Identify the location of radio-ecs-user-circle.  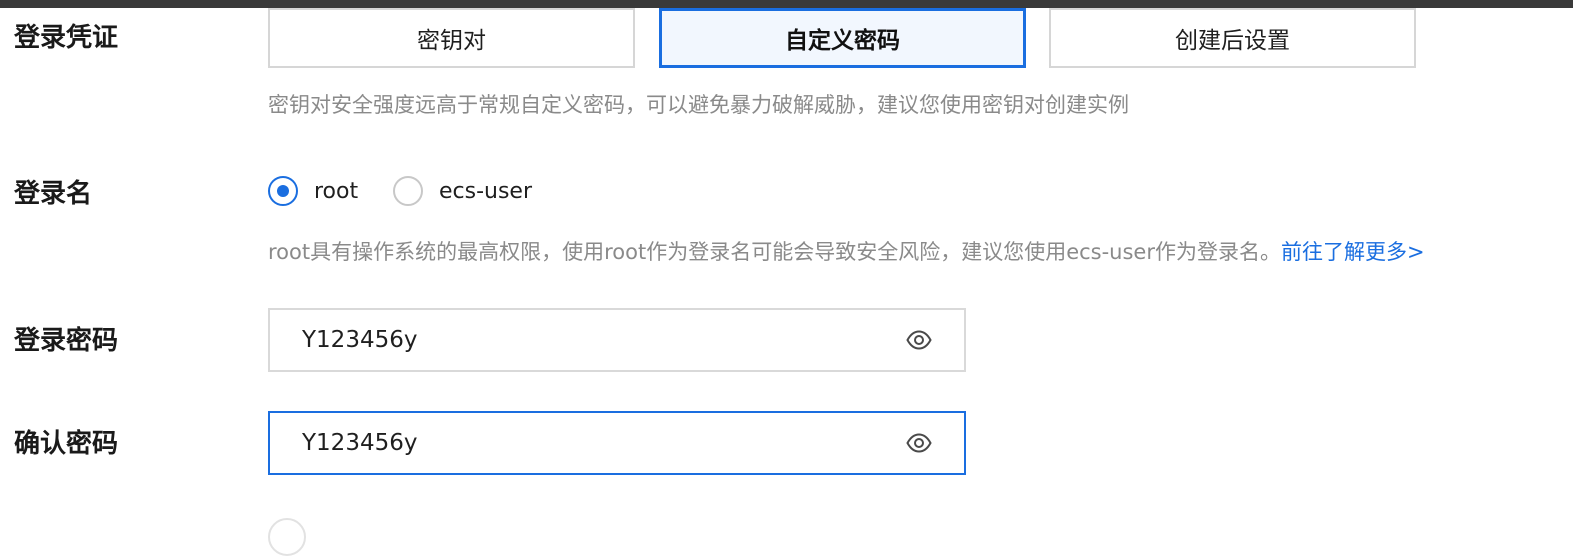
(408, 191).